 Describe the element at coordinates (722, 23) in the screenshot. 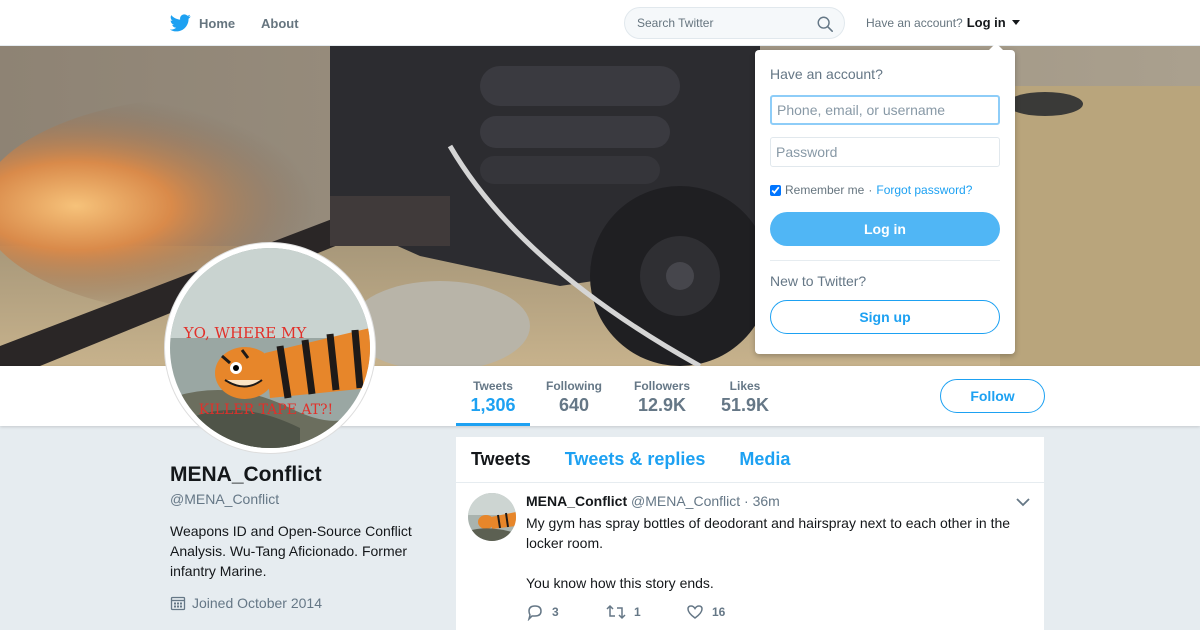

I see `search-input` at that location.